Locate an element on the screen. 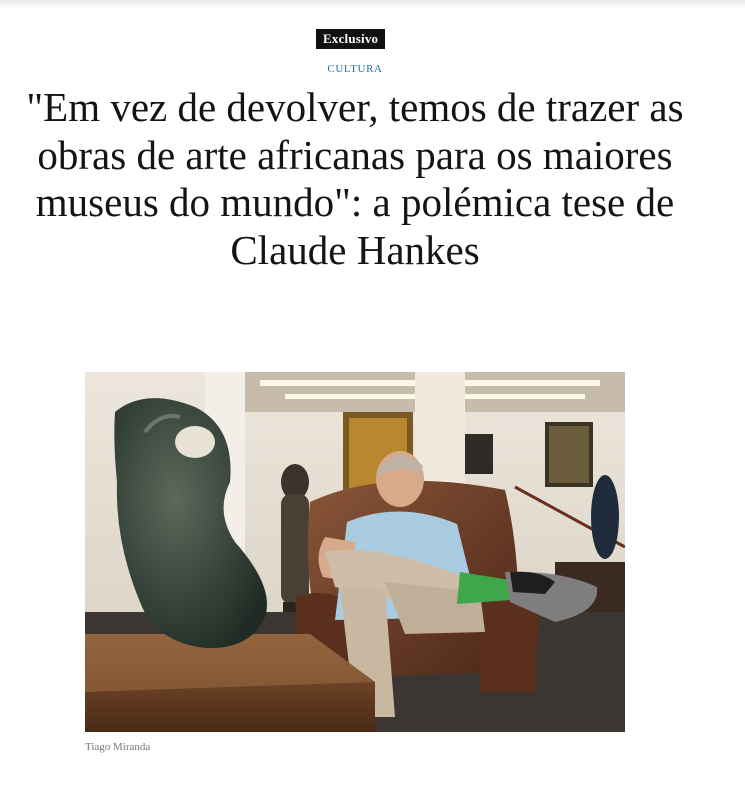 The width and height of the screenshot is (745, 791). exclusive-badge: Exclusivo is located at coordinates (351, 39).